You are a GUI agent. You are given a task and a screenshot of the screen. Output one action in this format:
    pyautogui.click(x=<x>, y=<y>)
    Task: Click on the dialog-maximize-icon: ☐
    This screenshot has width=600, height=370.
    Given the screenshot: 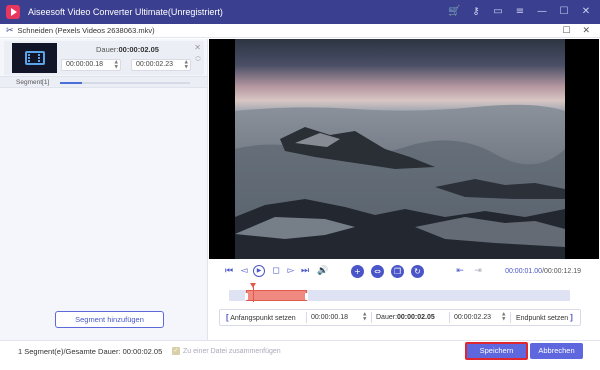 What is the action you would take?
    pyautogui.click(x=566, y=31)
    